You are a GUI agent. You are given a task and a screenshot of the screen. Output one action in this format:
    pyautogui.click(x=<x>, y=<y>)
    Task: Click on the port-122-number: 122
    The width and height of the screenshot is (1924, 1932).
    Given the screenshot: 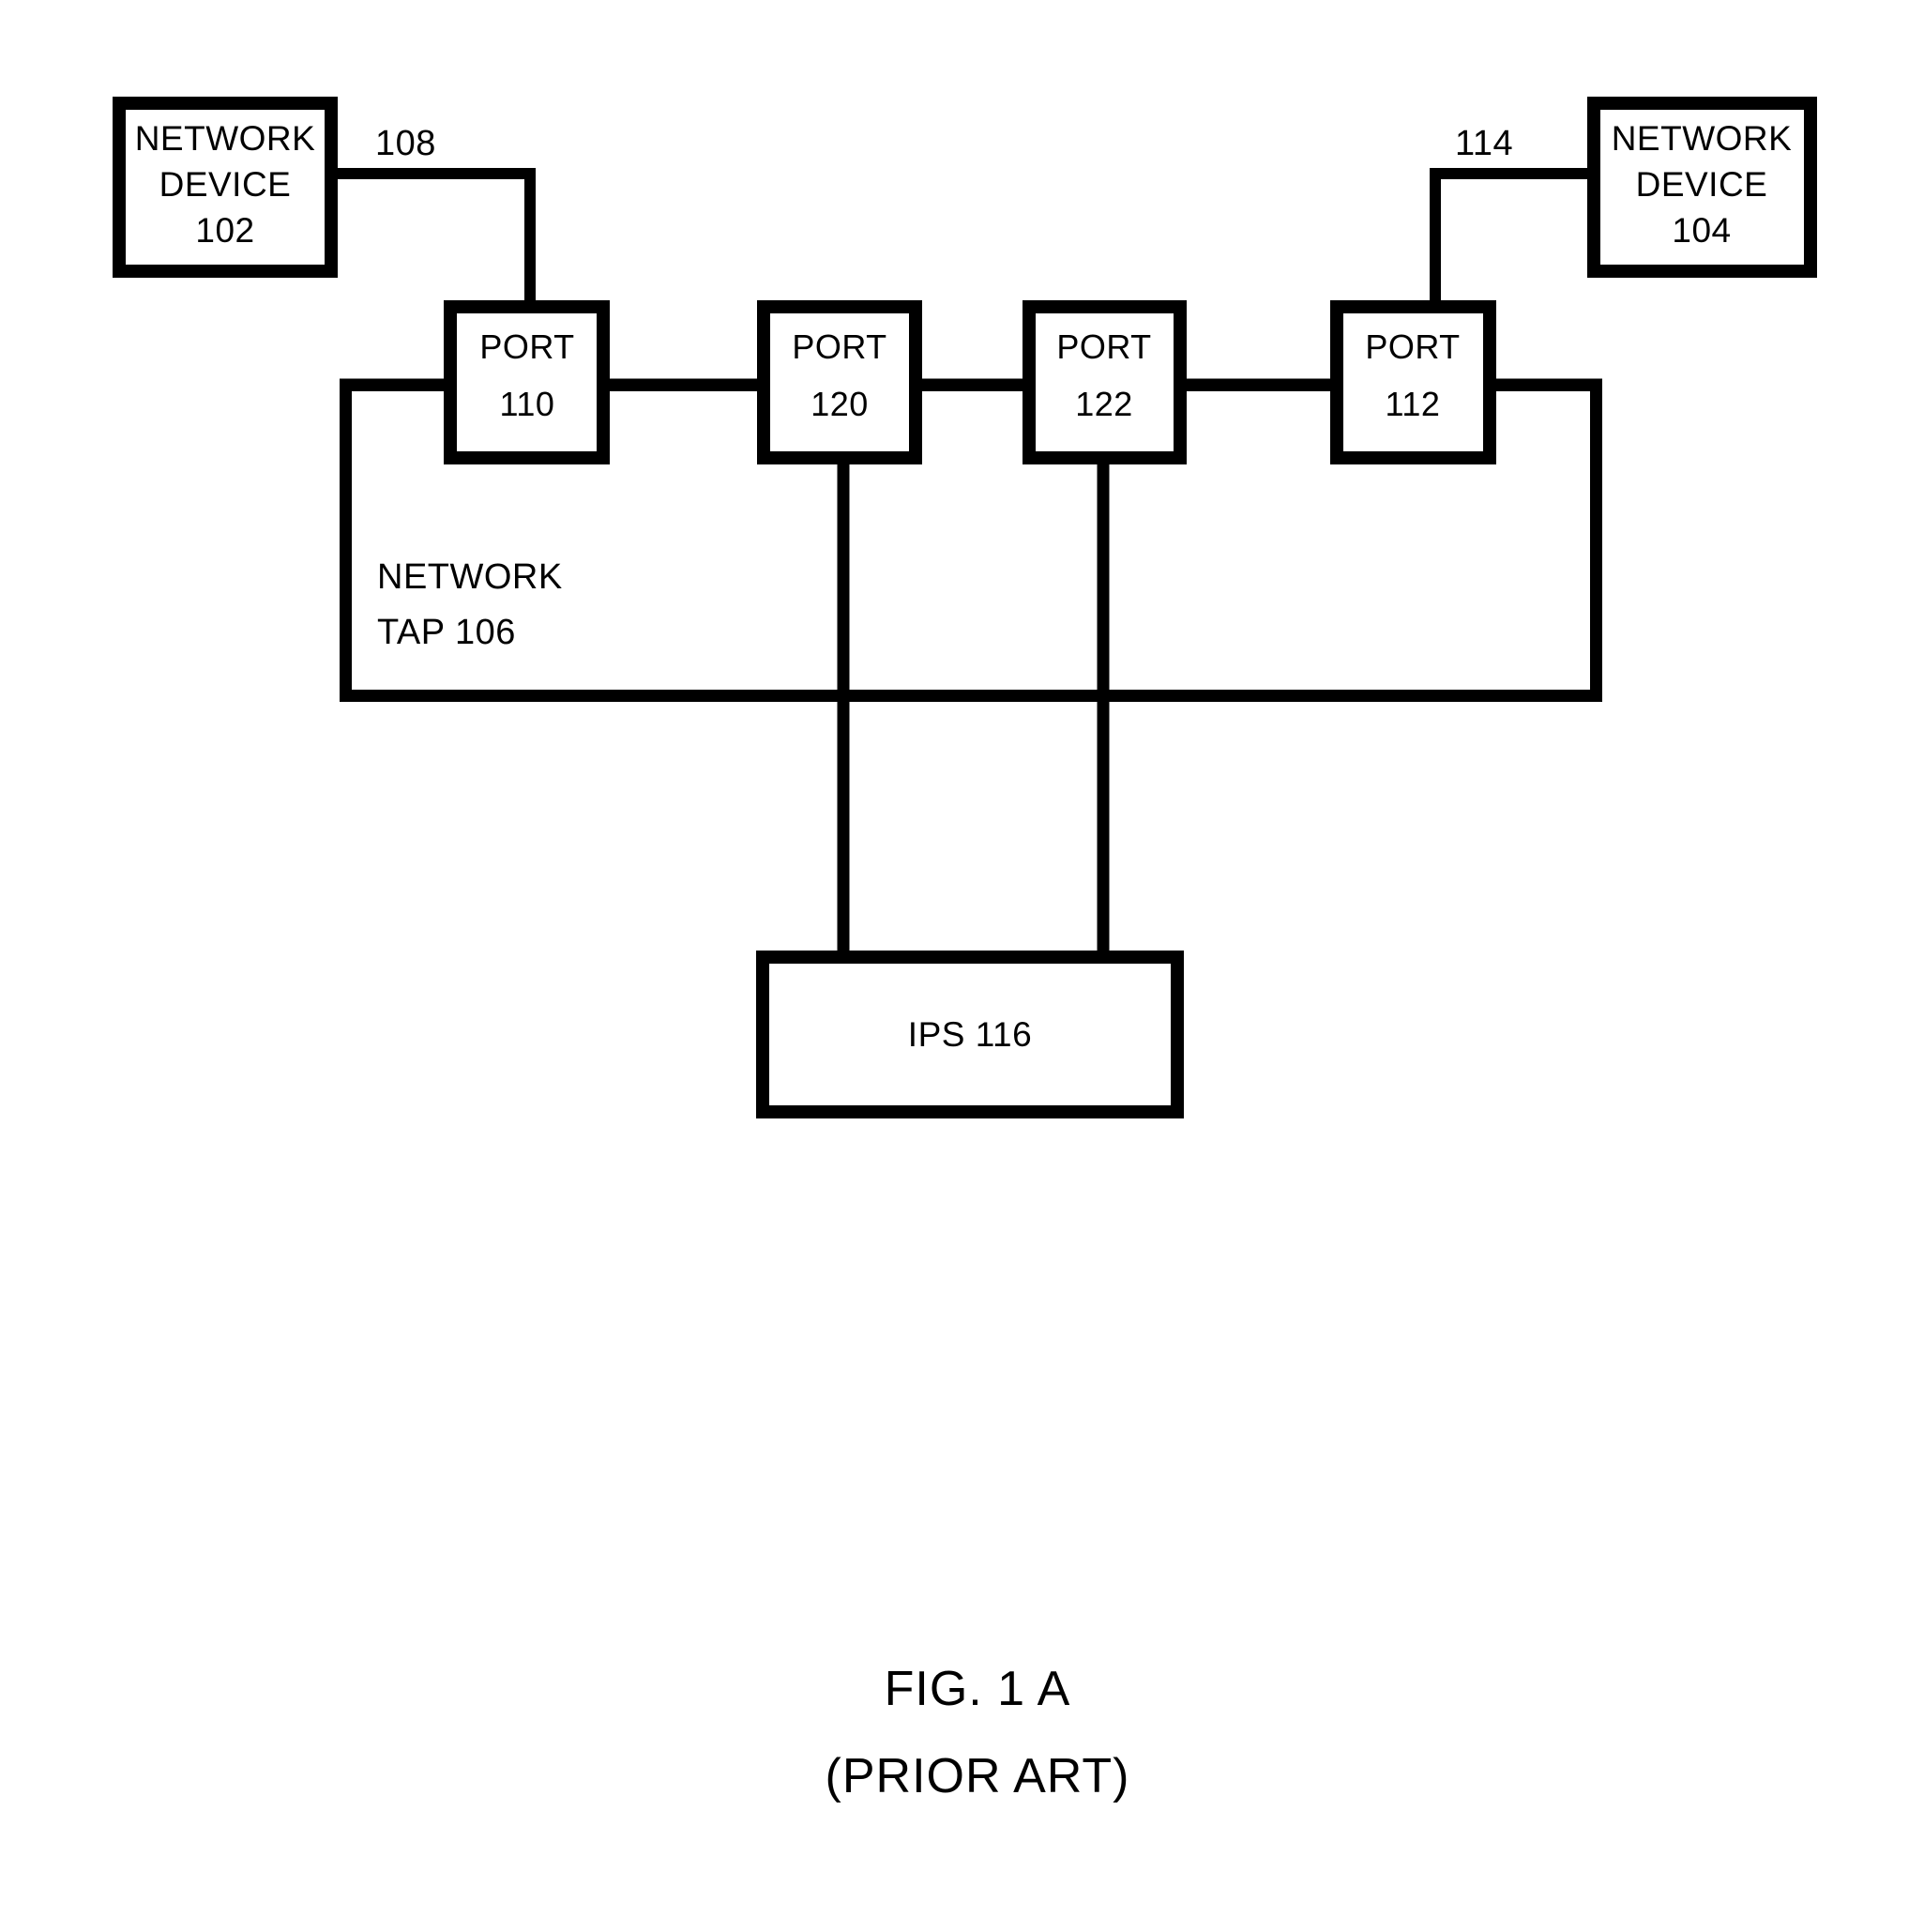 What is the action you would take?
    pyautogui.click(x=1104, y=404)
    